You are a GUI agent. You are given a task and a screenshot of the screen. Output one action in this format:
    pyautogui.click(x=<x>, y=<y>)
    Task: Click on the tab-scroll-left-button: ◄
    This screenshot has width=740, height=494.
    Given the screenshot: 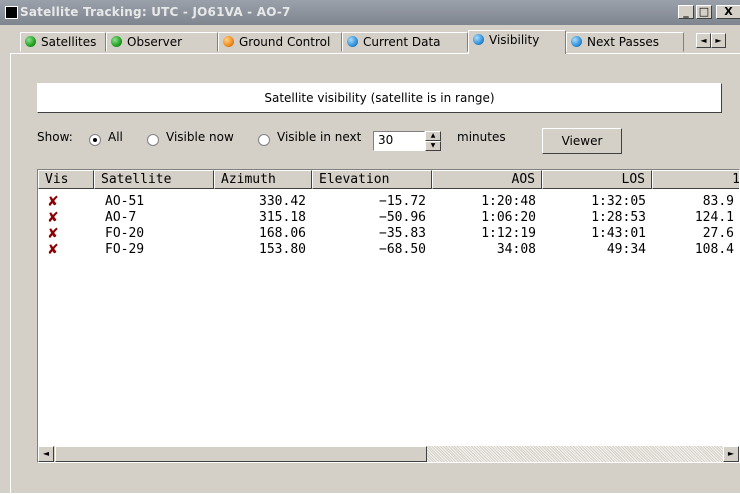 What is the action you would take?
    pyautogui.click(x=703, y=40)
    